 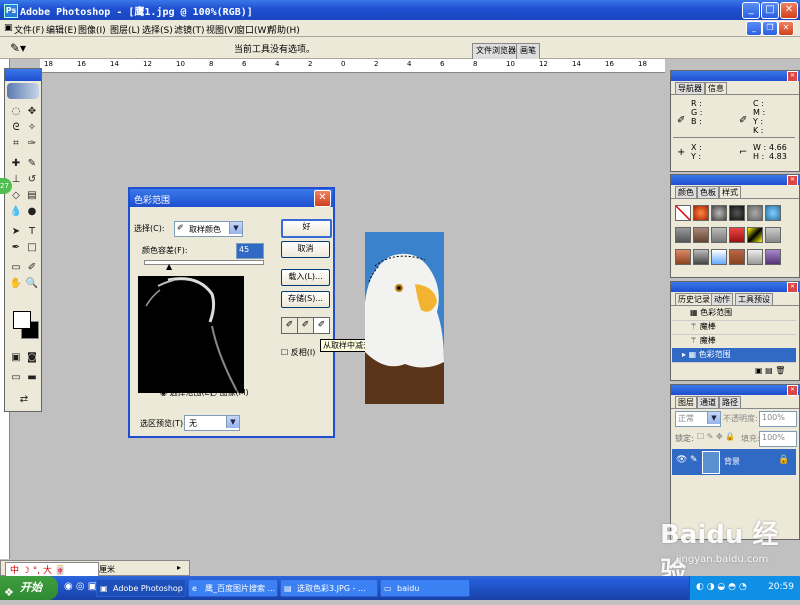 I want to click on styles-palette-header: ✕, so click(x=735, y=180).